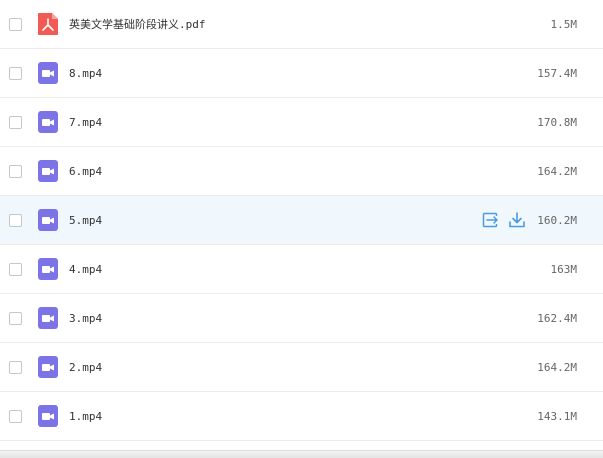 This screenshot has width=603, height=458. Describe the element at coordinates (85, 269) in the screenshot. I see `file-name: 4.mp4` at that location.